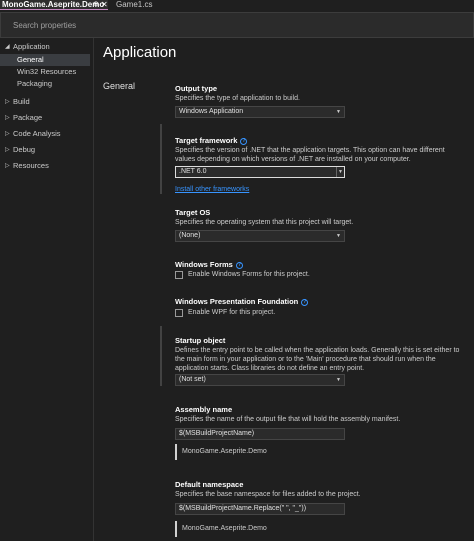 This screenshot has height=541, width=474. I want to click on sidebar-item-label: Packaging, so click(35, 83).